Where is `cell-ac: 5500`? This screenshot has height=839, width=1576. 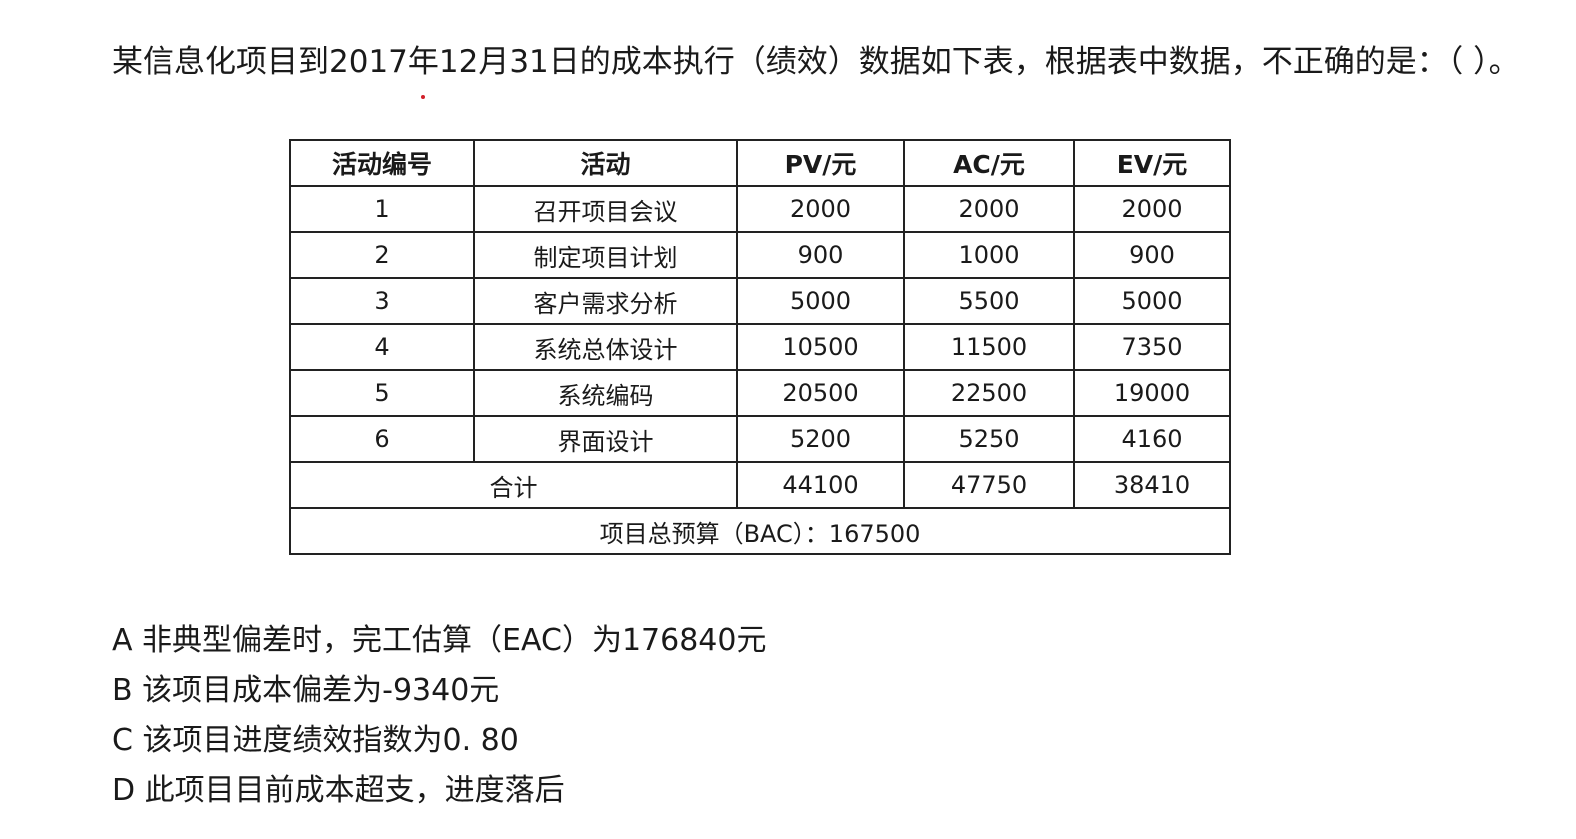
cell-ac: 5500 is located at coordinates (989, 301).